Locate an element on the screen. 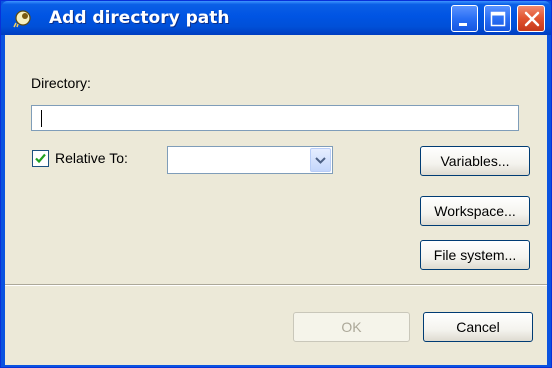  close-button is located at coordinates (531, 18).